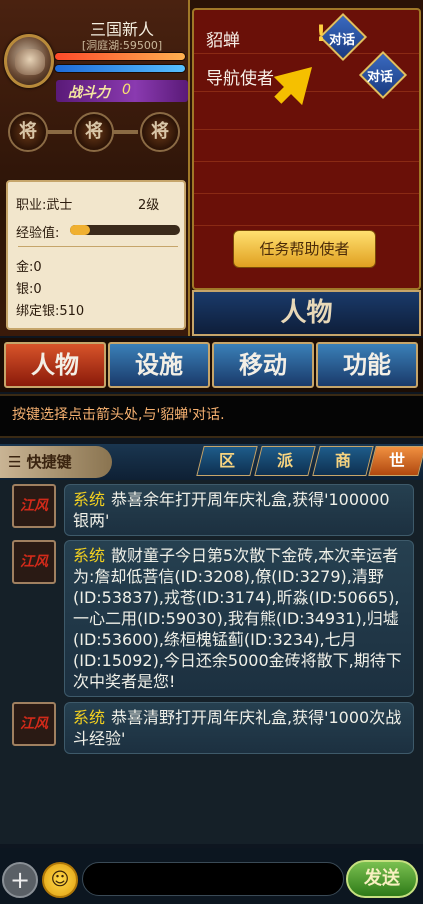 This screenshot has width=423, height=904. What do you see at coordinates (159, 365) in the screenshot?
I see `tab-facilities: 设施` at bounding box center [159, 365].